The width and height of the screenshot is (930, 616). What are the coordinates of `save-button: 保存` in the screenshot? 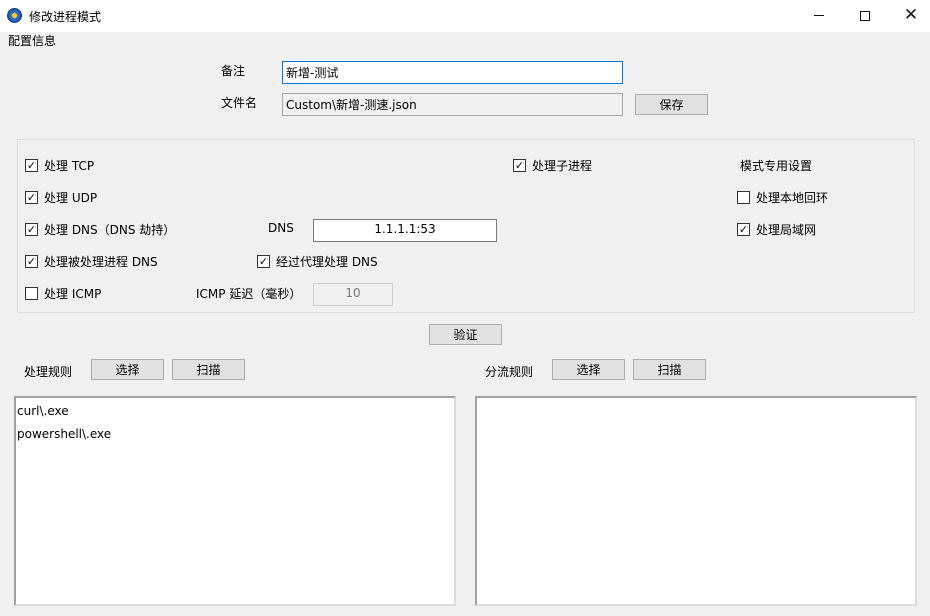 It's located at (671, 104).